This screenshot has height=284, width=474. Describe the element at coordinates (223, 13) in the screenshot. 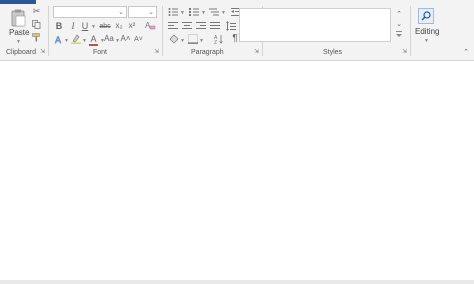

I see `multilevel-dropdown-arrow: ▼` at that location.